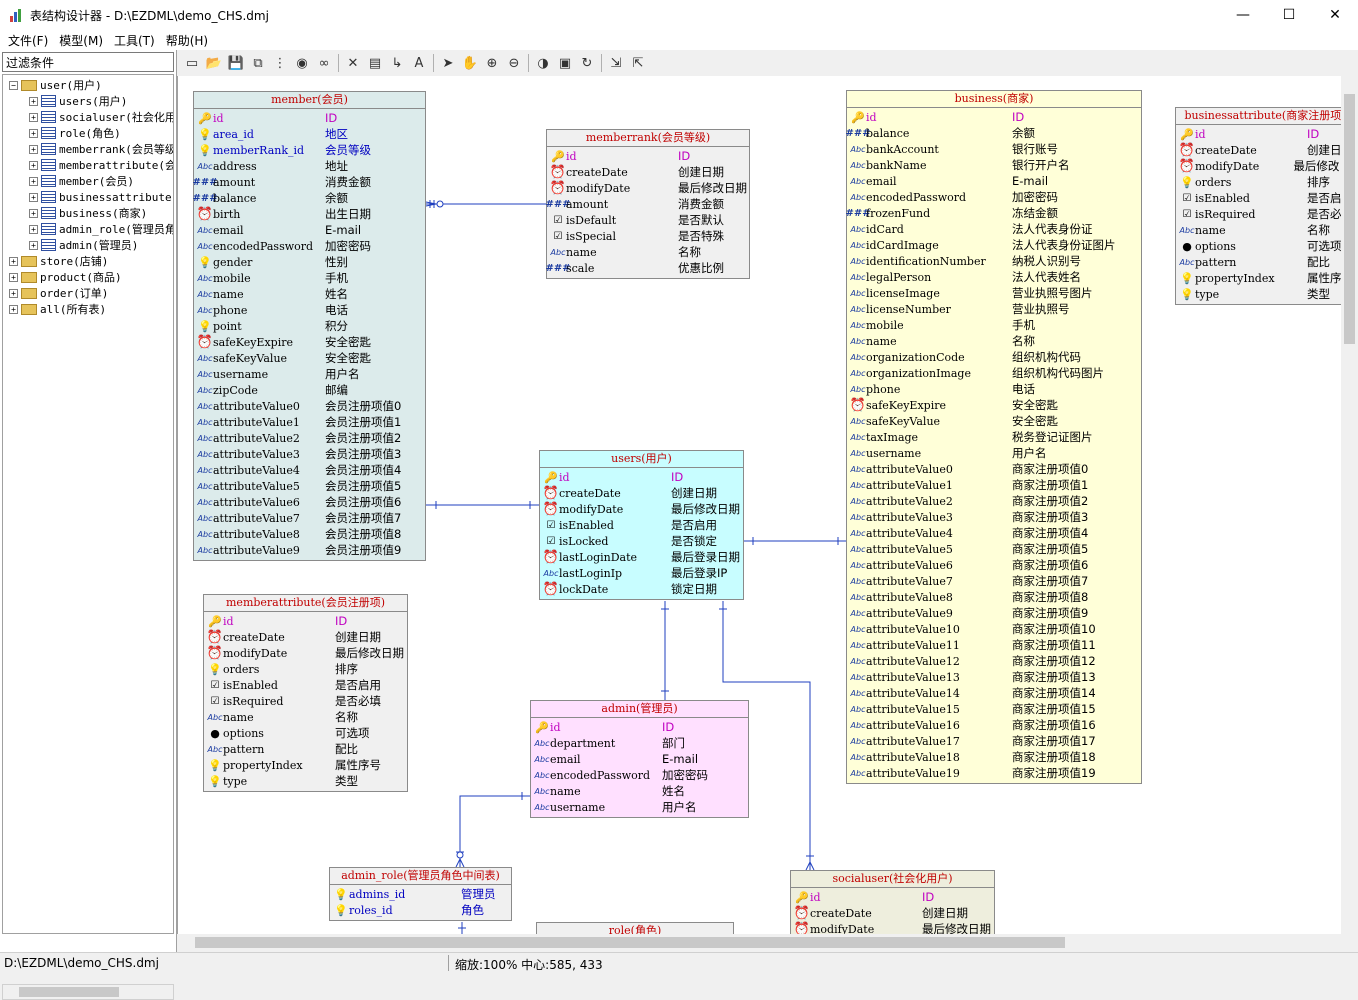 This screenshot has height=1000, width=1358. What do you see at coordinates (994, 245) in the screenshot?
I see `field-row: Abc idCardImage 法人代表身份证图片` at bounding box center [994, 245].